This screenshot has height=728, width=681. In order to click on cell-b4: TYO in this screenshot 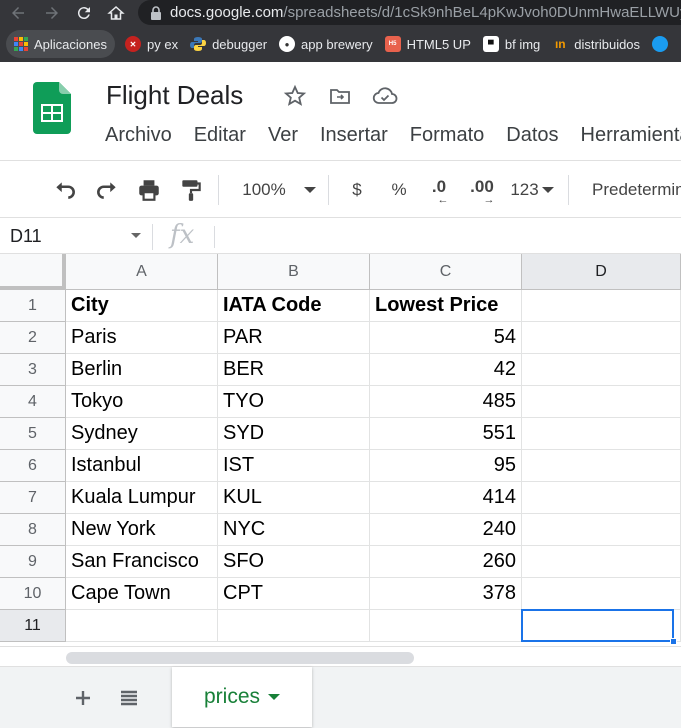, I will do `click(294, 402)`.